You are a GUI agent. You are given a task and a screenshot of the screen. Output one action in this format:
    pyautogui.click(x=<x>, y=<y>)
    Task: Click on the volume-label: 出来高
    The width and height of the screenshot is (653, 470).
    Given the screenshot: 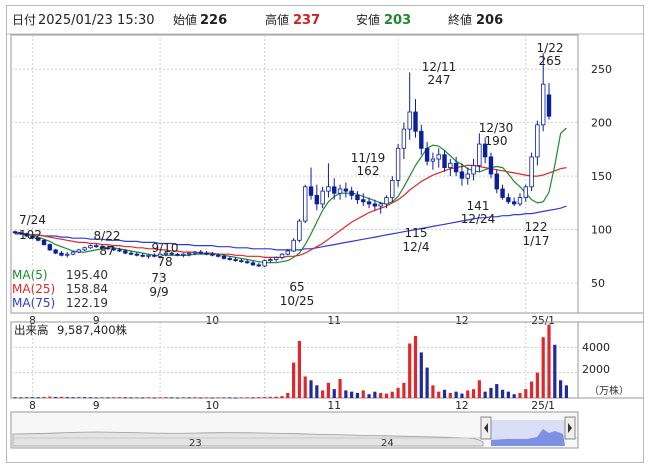 What is the action you would take?
    pyautogui.click(x=31, y=330)
    